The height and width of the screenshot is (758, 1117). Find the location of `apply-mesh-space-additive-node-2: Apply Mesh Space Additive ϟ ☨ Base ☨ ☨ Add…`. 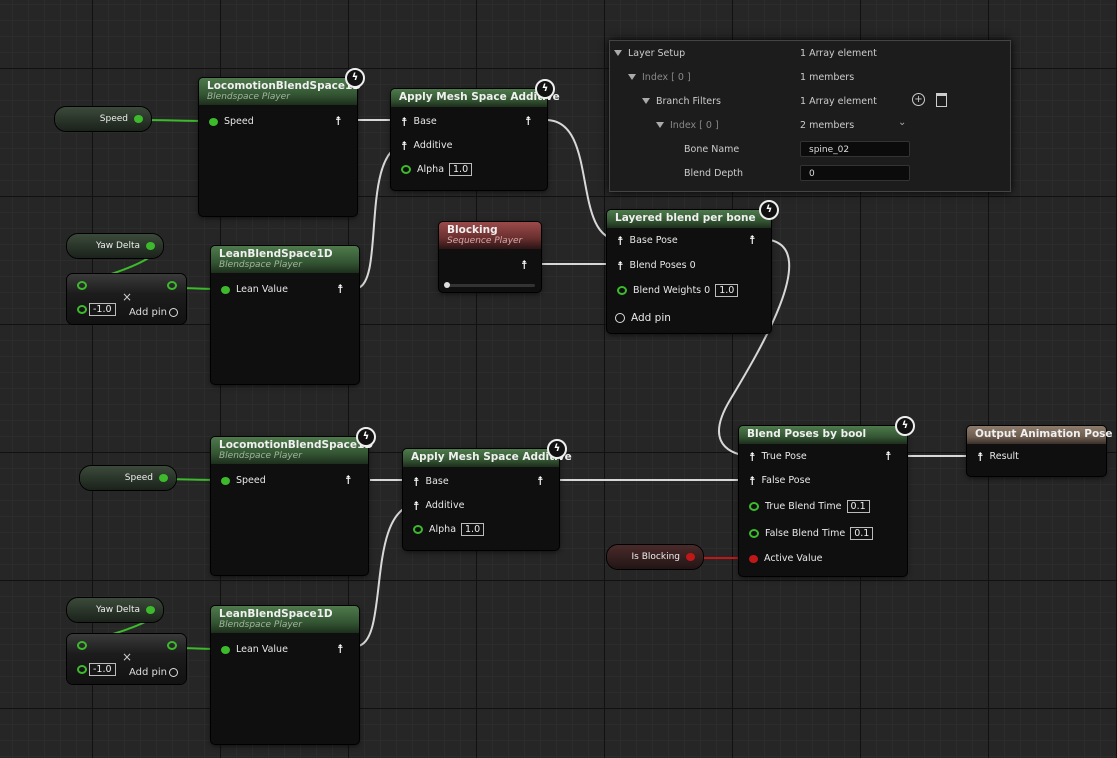

apply-mesh-space-additive-node-2: Apply Mesh Space Additive ϟ ☨ Base ☨ ☨ Add… is located at coordinates (487, 494).